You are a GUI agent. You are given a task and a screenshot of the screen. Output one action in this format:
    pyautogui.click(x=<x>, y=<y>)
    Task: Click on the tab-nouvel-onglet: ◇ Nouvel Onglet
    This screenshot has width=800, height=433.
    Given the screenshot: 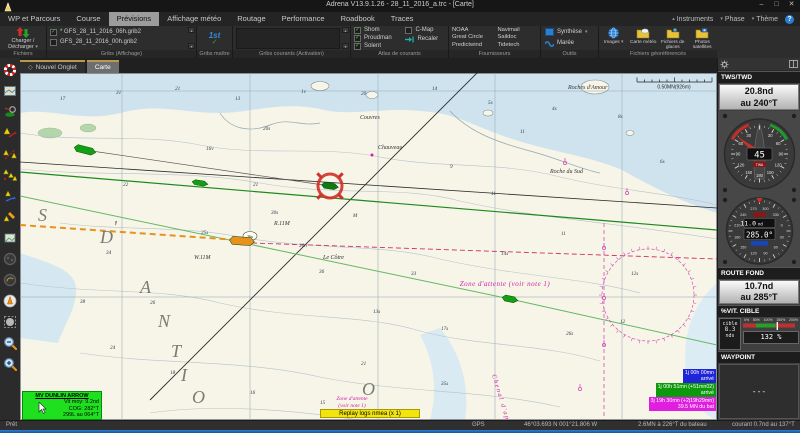 What is the action you would take?
    pyautogui.click(x=52, y=66)
    